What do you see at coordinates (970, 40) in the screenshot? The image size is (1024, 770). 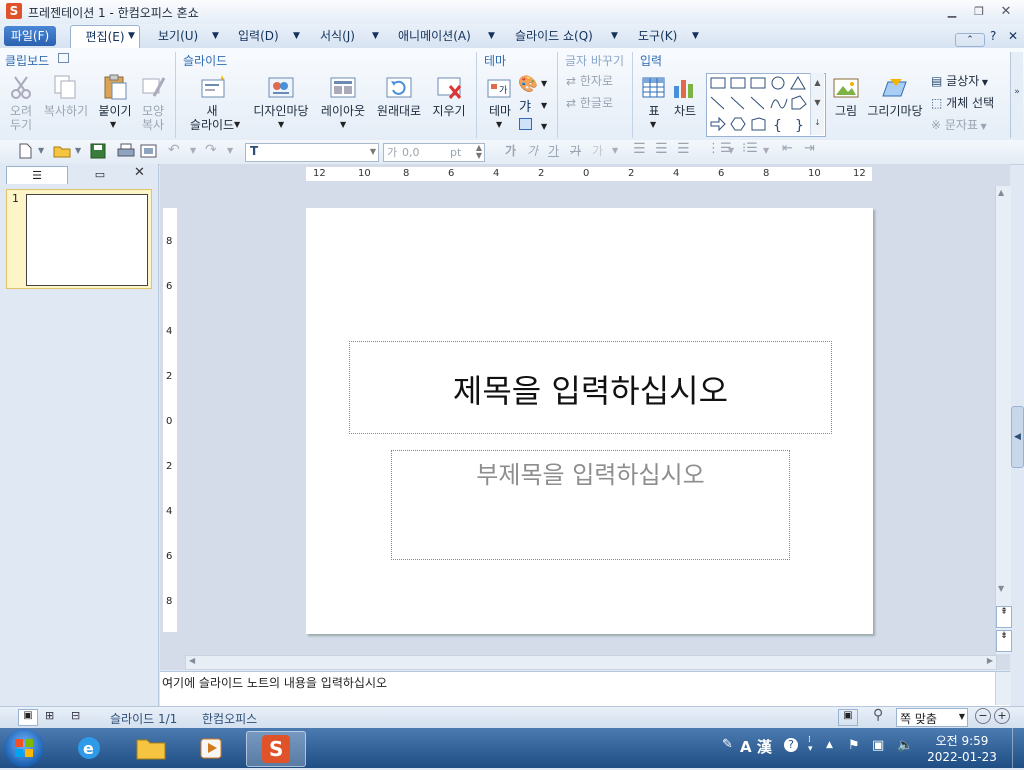 I see `ribbon-collapse-button: ⌃` at bounding box center [970, 40].